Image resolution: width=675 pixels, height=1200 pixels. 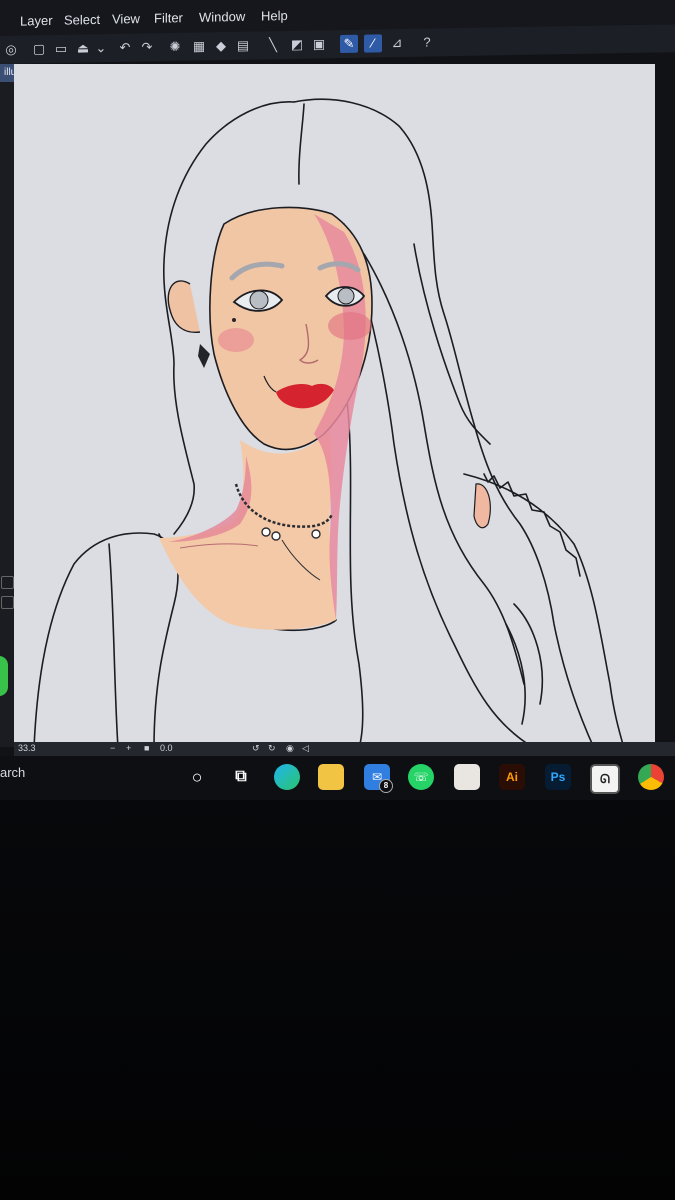 I want to click on earring, so click(x=204, y=356).